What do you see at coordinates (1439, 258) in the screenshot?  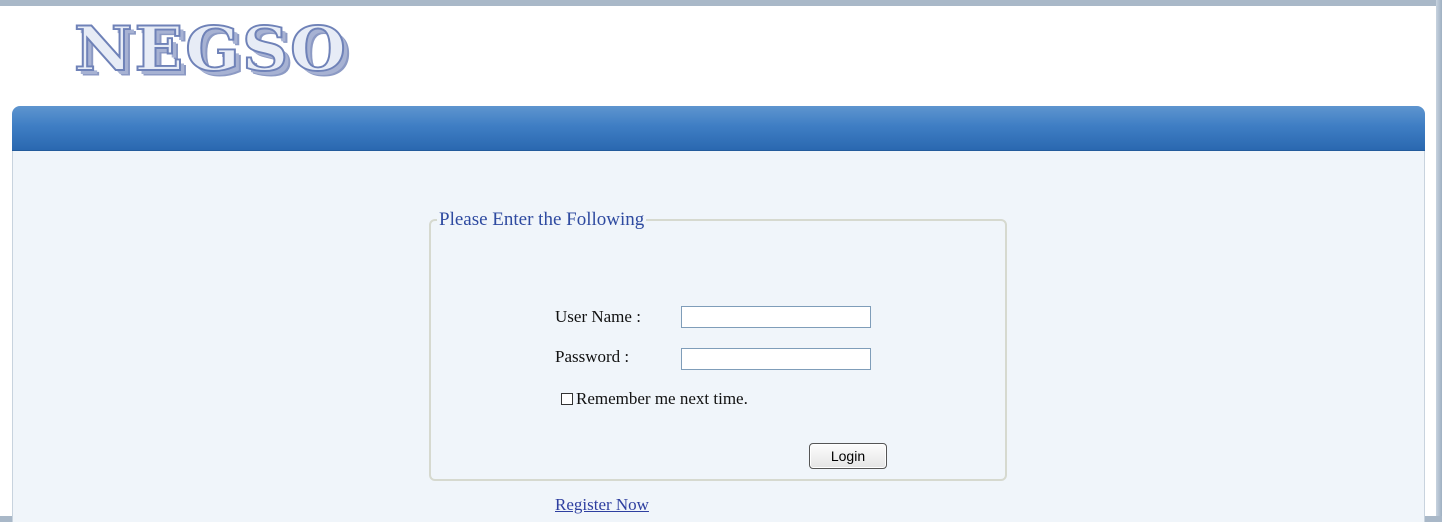 I see `window-edge` at bounding box center [1439, 258].